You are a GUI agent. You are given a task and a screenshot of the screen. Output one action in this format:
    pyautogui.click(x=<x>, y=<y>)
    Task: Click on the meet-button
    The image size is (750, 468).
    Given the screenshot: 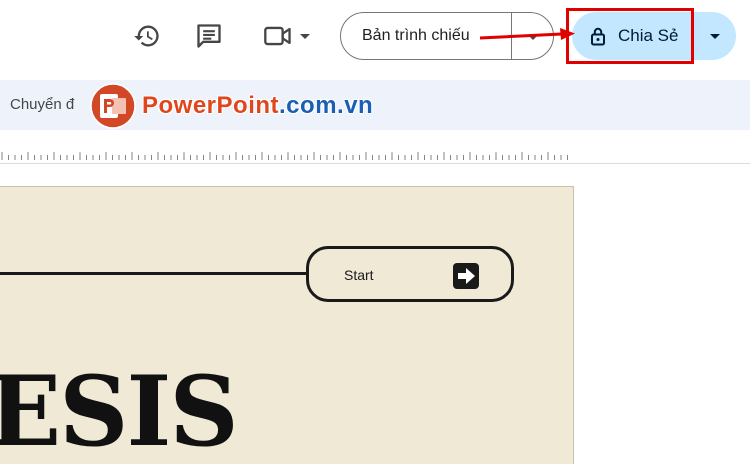 What is the action you would take?
    pyautogui.click(x=288, y=36)
    